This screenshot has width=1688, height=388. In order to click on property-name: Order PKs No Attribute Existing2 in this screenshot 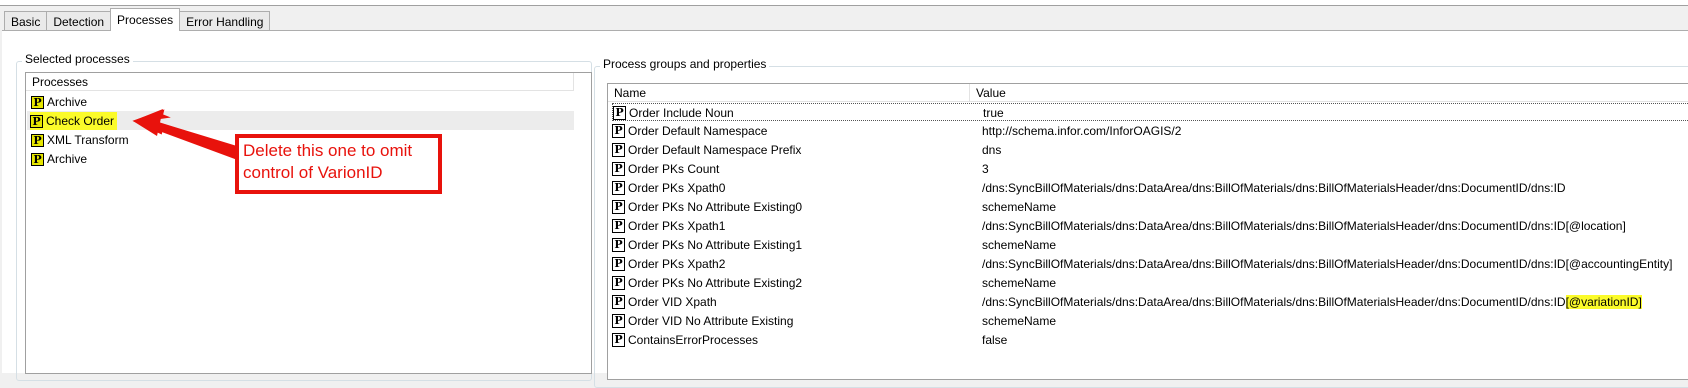, I will do `click(715, 283)`.